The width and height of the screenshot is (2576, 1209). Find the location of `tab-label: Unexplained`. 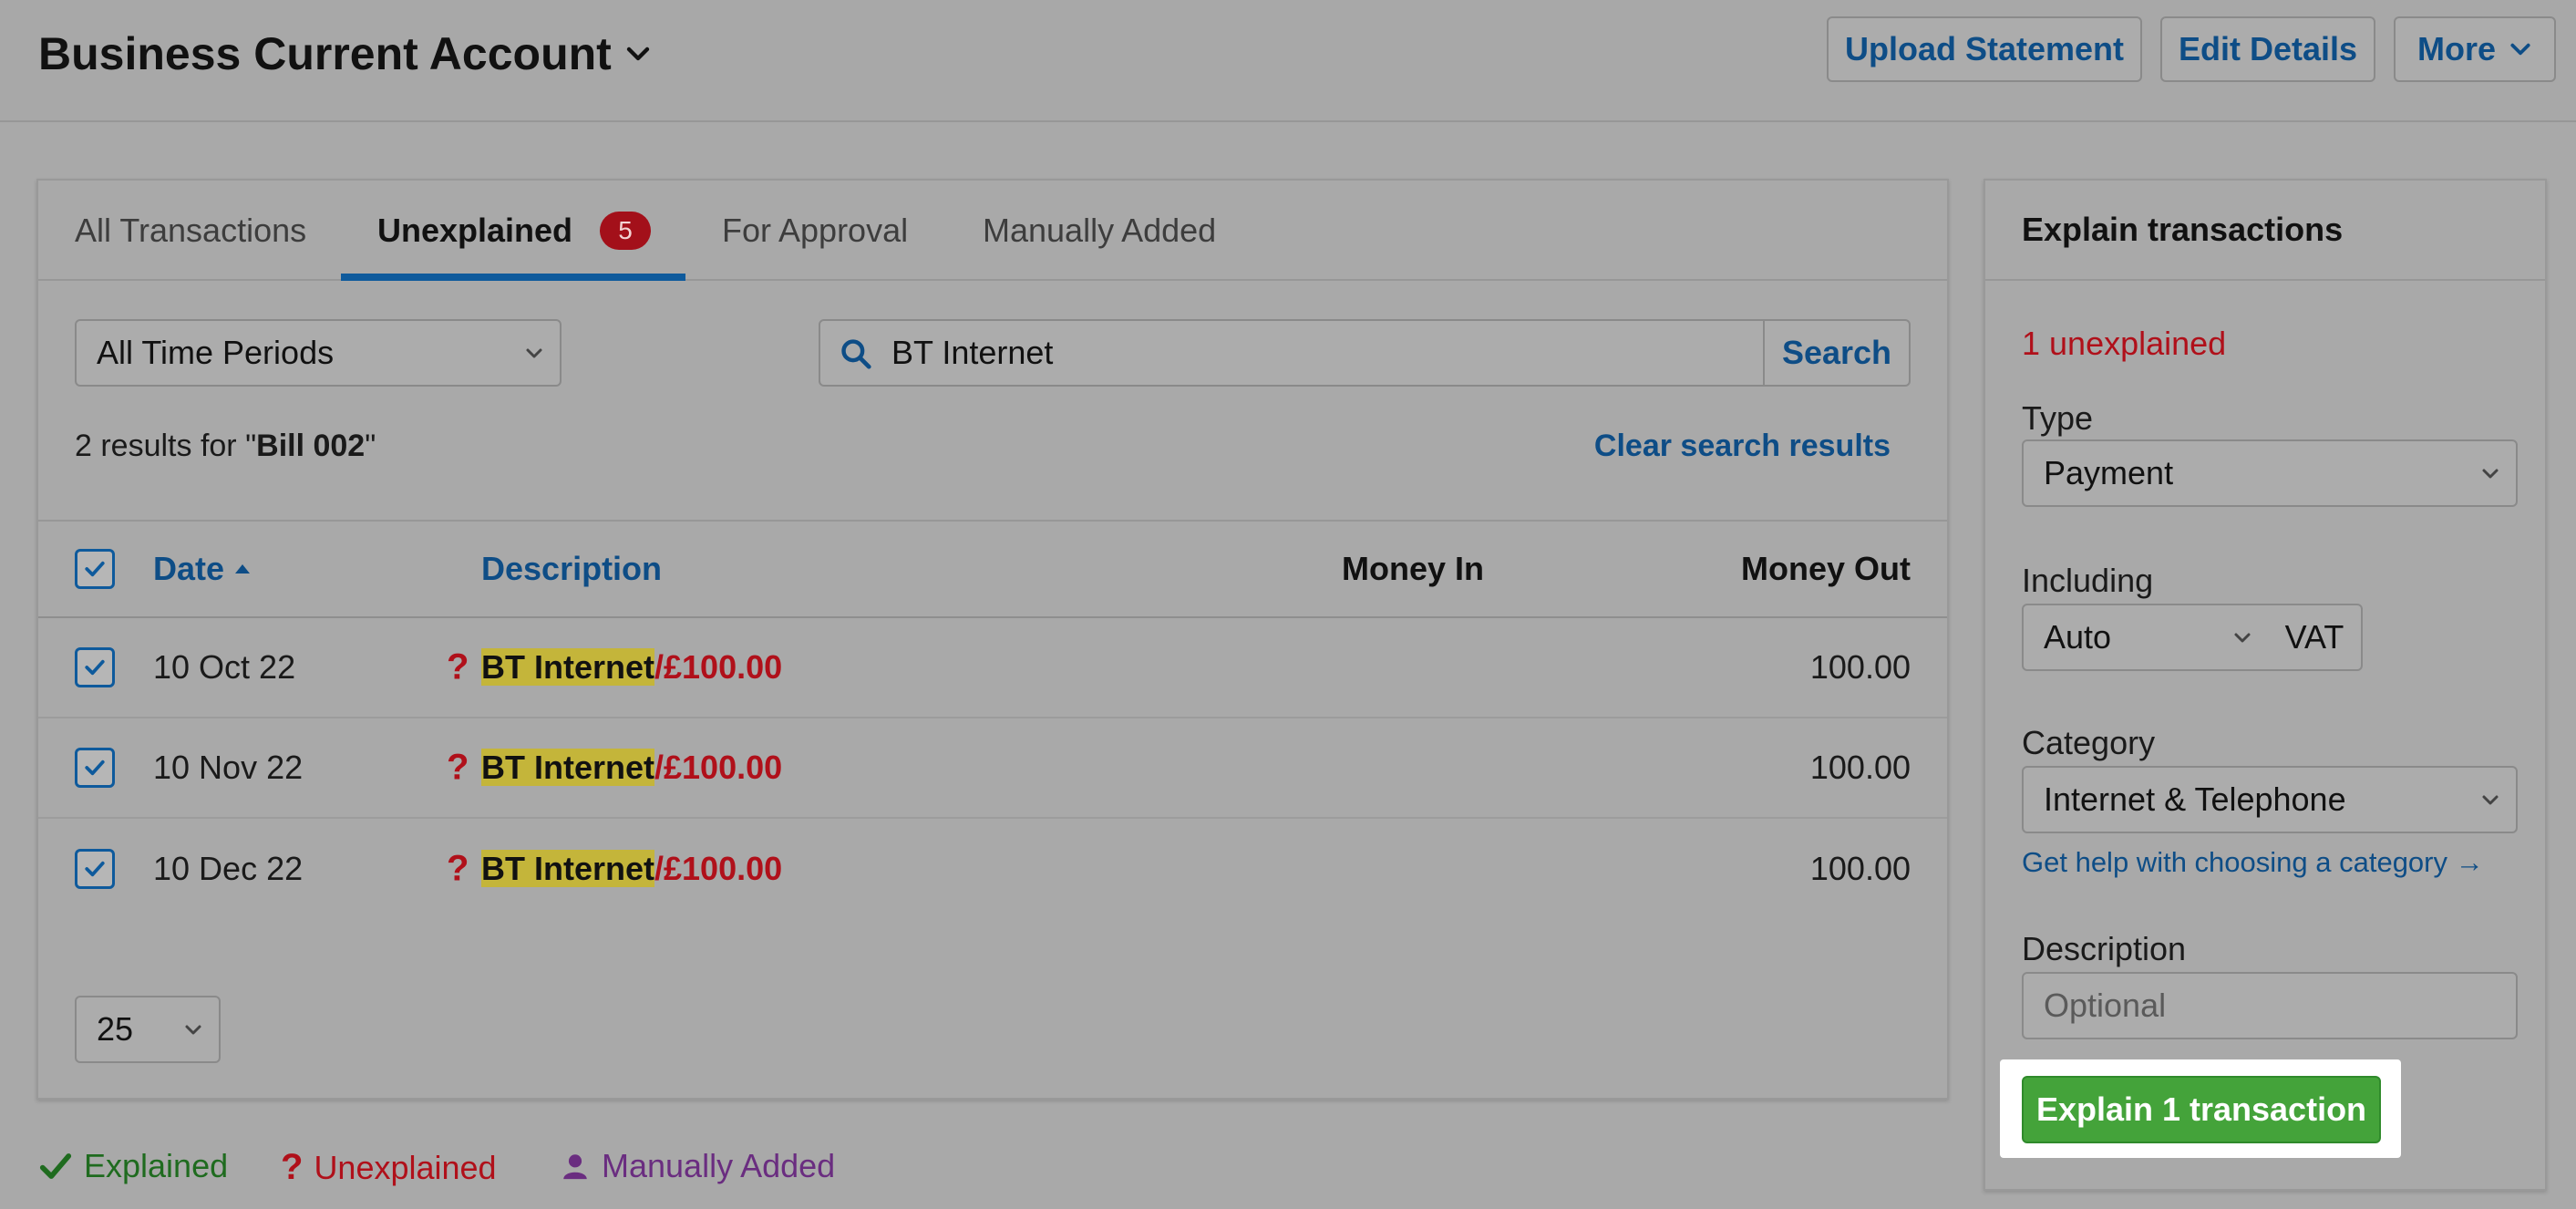

tab-label: Unexplained is located at coordinates (475, 230).